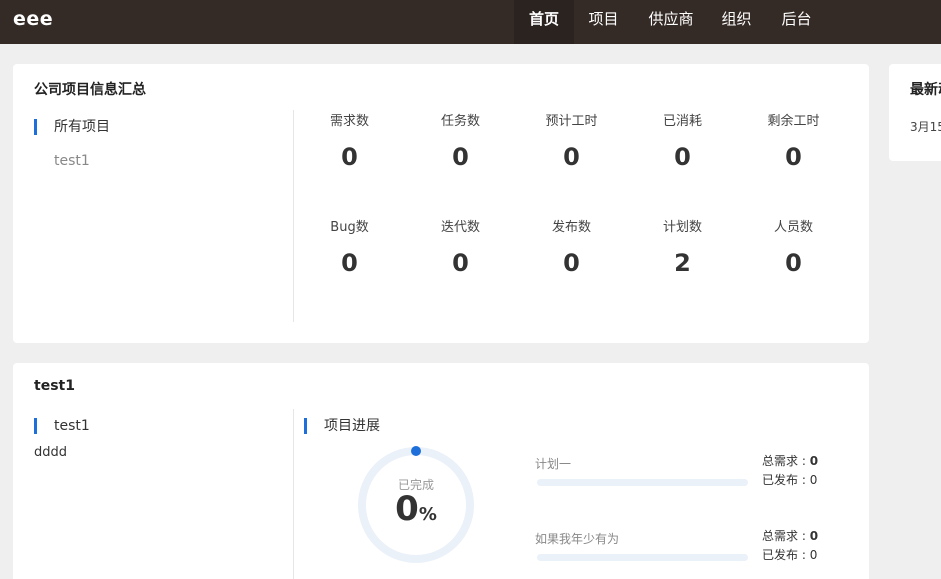  Describe the element at coordinates (349, 227) in the screenshot. I see `stat-label: Bug数` at that location.